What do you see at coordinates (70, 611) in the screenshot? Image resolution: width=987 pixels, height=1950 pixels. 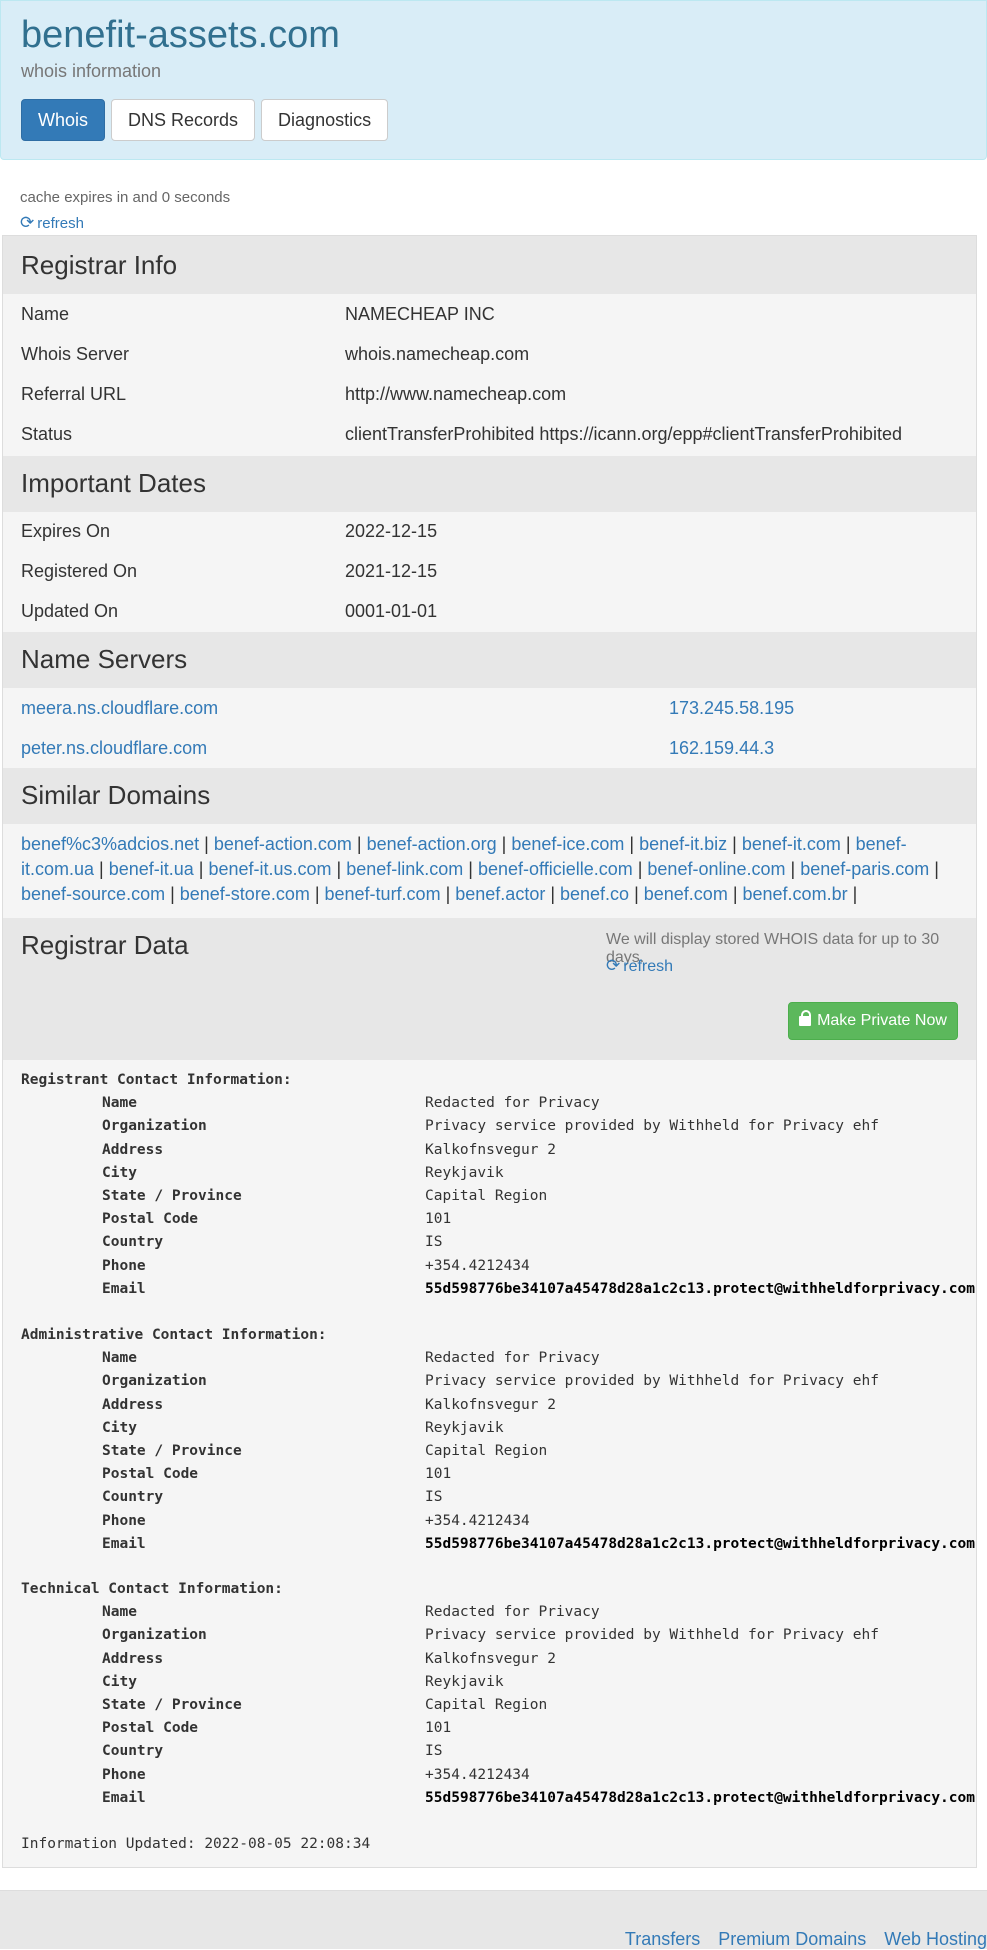 I see `date-label: Updated On` at bounding box center [70, 611].